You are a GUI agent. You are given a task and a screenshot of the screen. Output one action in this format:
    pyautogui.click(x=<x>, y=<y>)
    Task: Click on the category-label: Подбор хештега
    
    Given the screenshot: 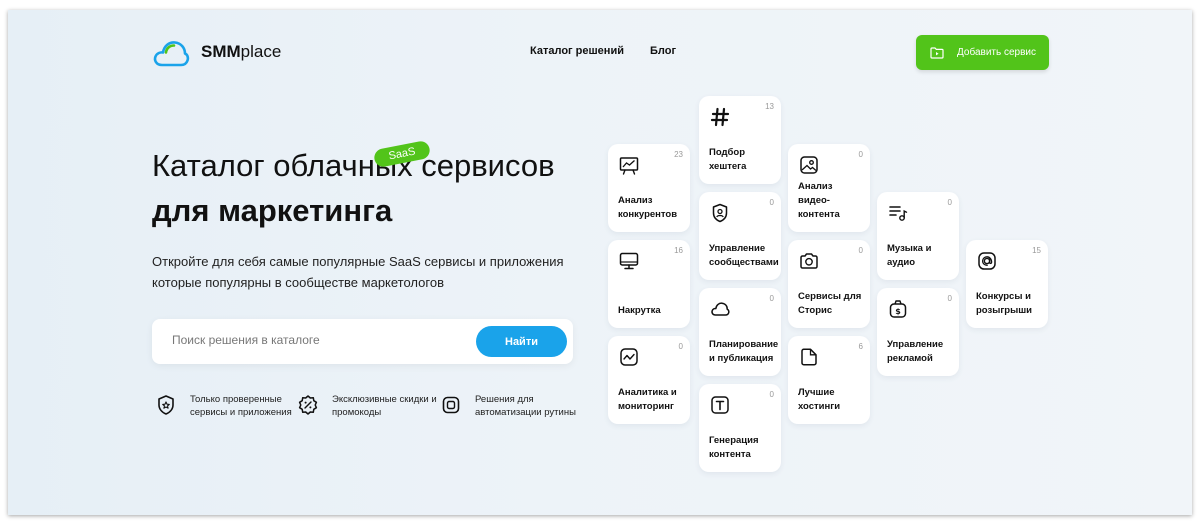 What is the action you would take?
    pyautogui.click(x=728, y=159)
    